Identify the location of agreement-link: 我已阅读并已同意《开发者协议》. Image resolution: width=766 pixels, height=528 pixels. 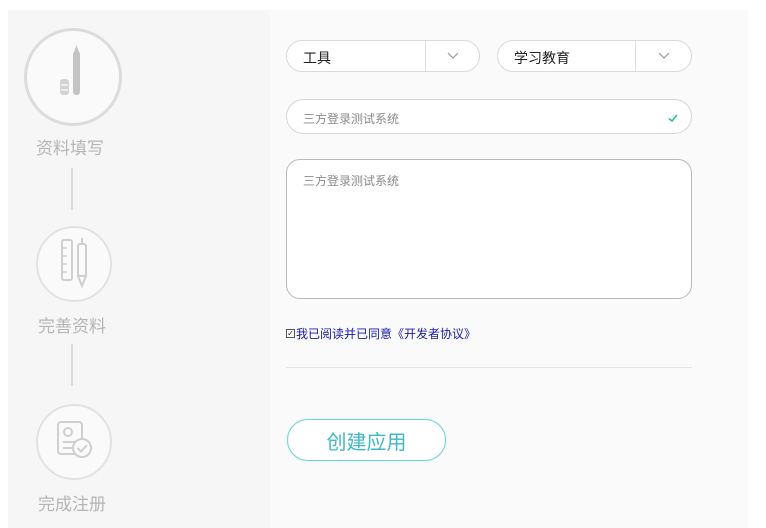
(386, 333).